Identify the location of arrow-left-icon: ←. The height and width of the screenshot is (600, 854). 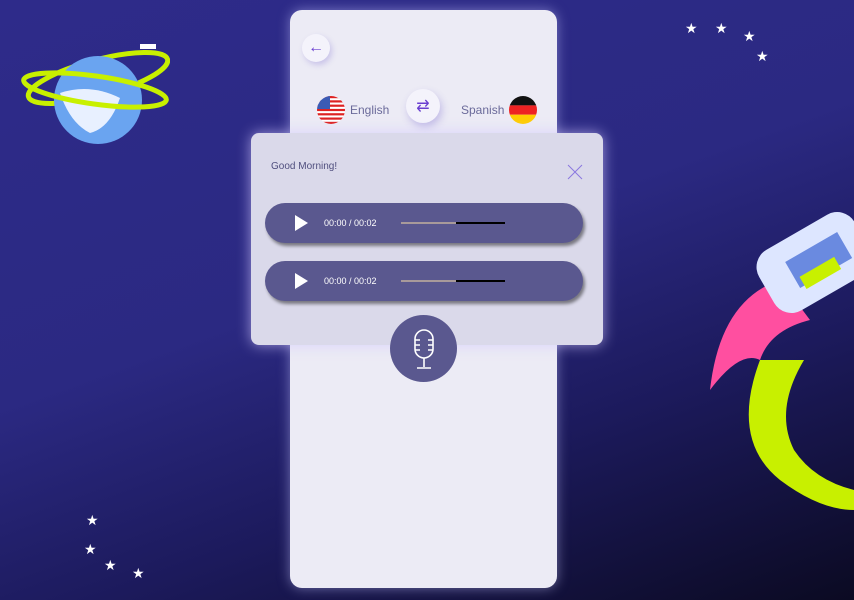
(316, 47).